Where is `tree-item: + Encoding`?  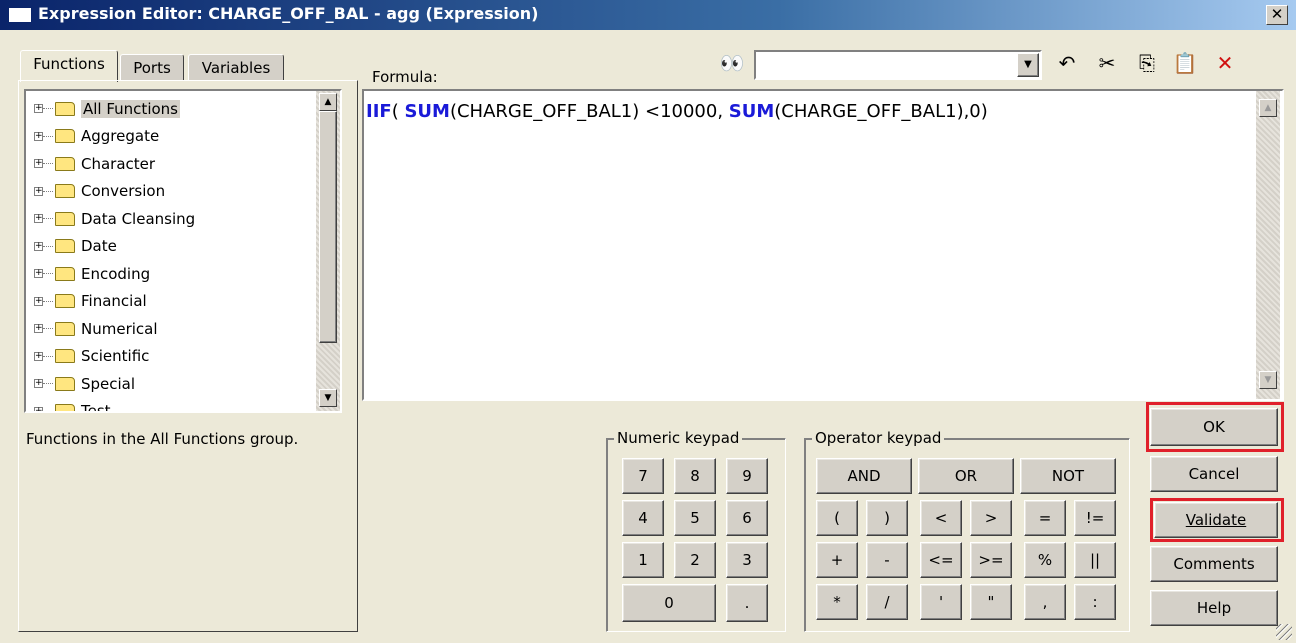 tree-item: + Encoding is located at coordinates (88, 273).